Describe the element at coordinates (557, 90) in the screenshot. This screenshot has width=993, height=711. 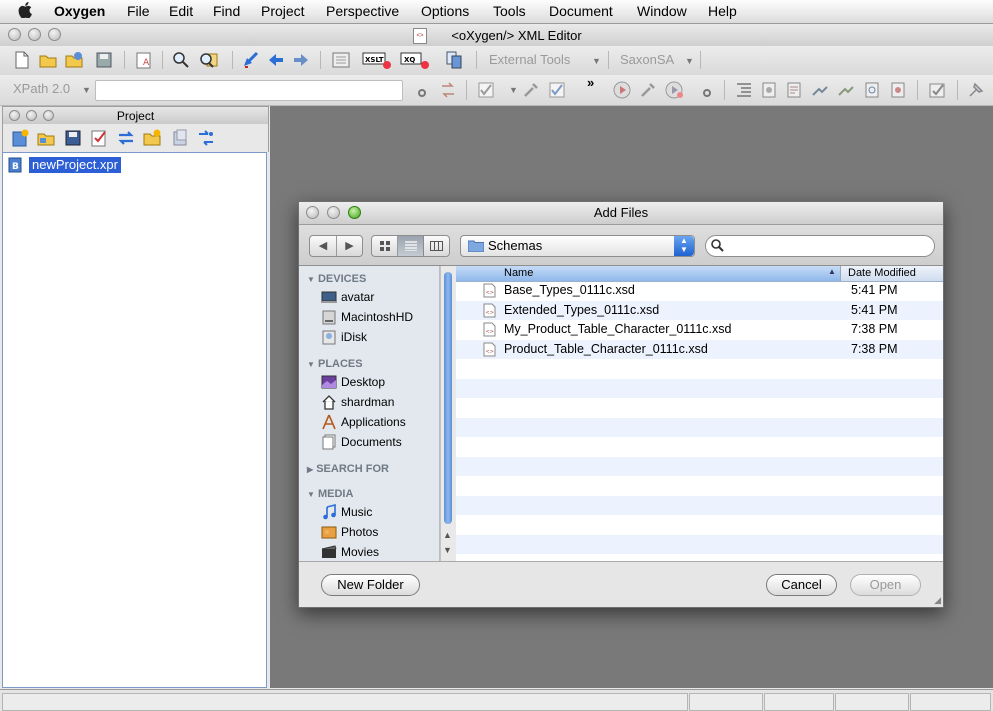
I see `check-well-formed-icon` at that location.